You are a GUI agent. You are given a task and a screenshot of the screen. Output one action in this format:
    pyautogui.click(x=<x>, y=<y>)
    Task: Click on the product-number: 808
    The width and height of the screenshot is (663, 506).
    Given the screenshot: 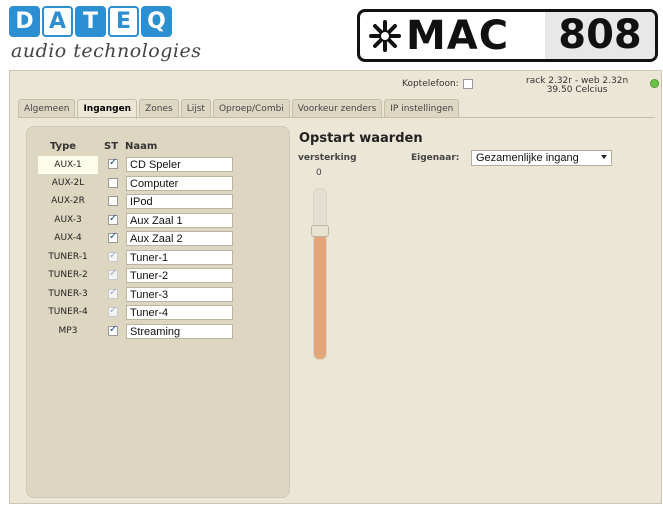 What is the action you would take?
    pyautogui.click(x=600, y=35)
    